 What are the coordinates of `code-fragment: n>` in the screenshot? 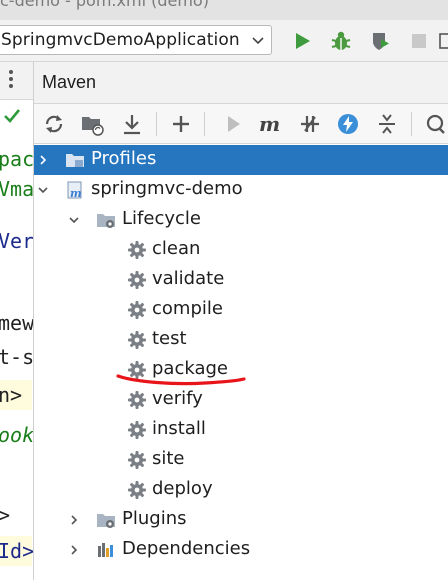 It's located at (16, 395).